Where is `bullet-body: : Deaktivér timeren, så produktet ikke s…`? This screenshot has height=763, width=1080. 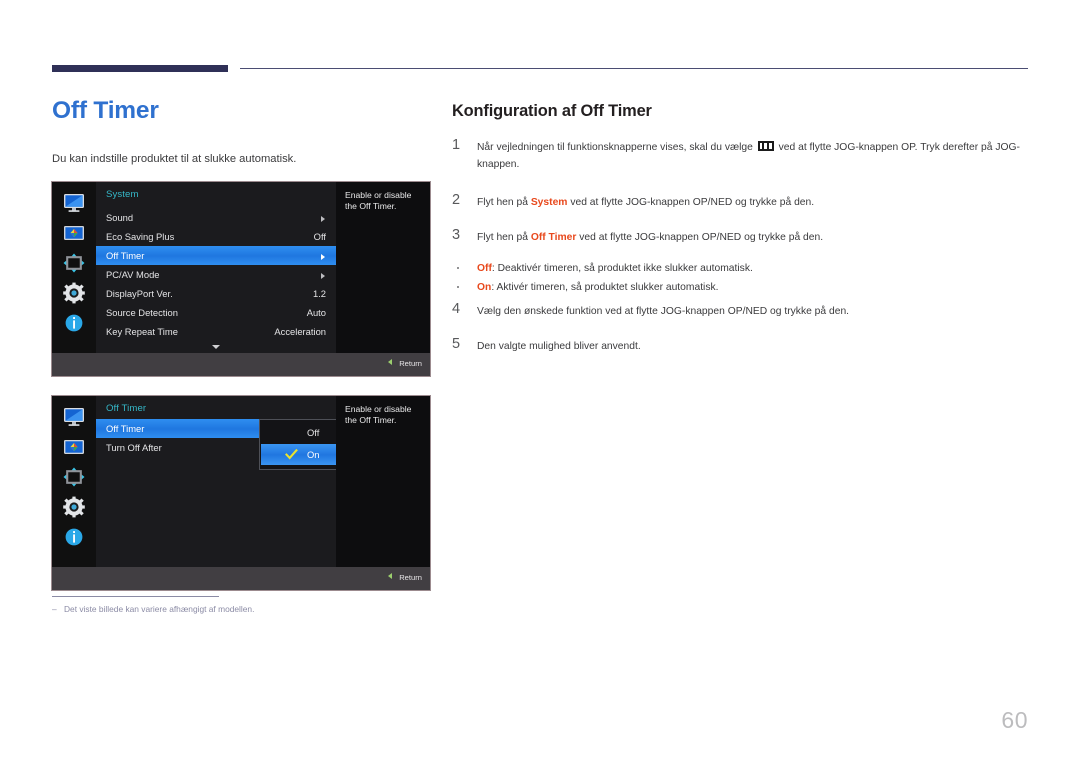
bullet-body: : Deaktivér timeren, så produktet ikke s… is located at coordinates (622, 268).